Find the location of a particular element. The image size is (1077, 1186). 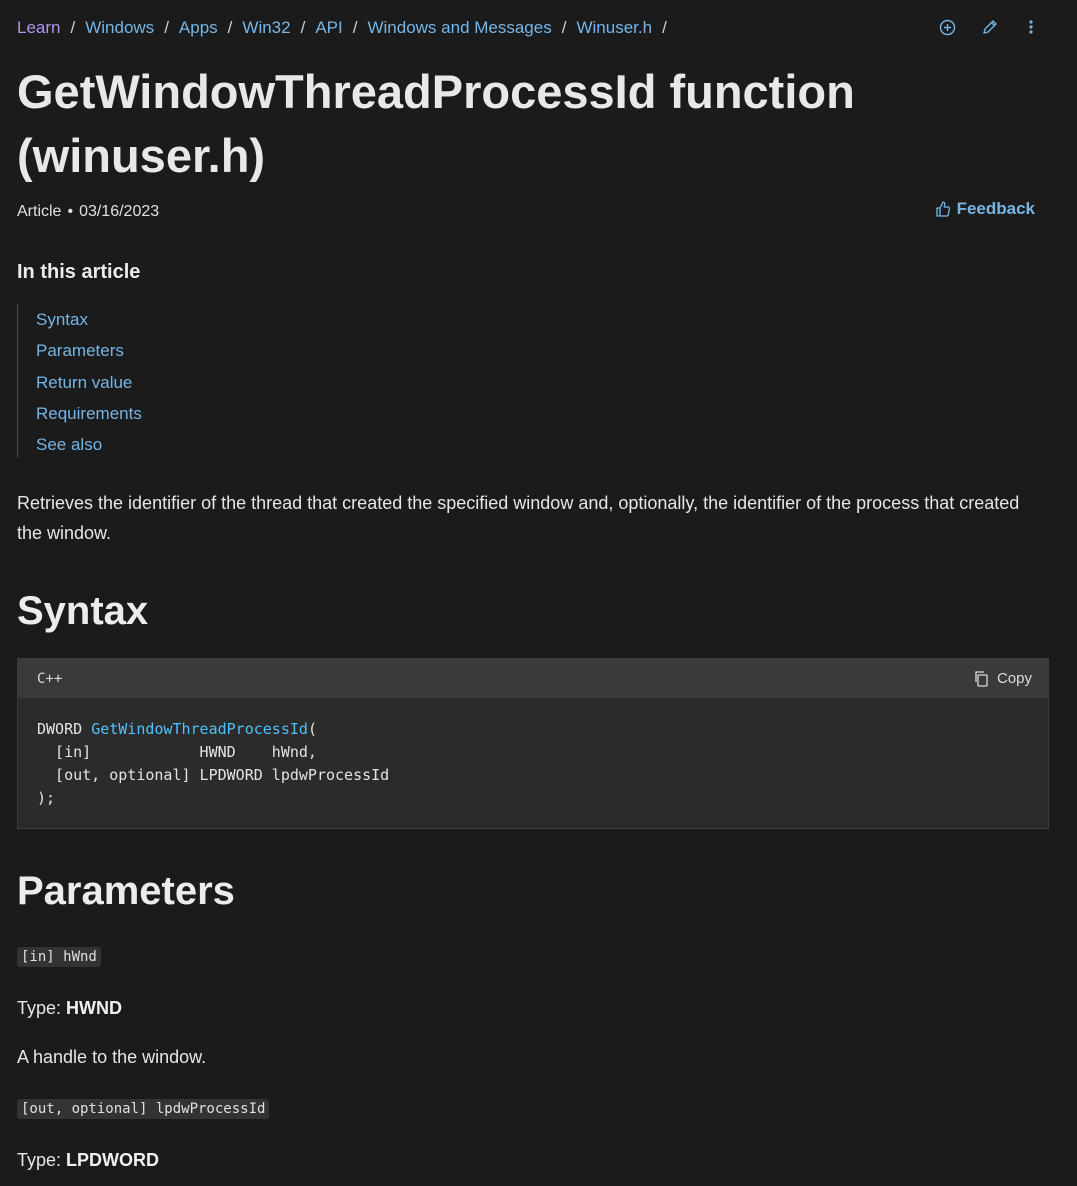

code-open-paren: ( is located at coordinates (312, 729).